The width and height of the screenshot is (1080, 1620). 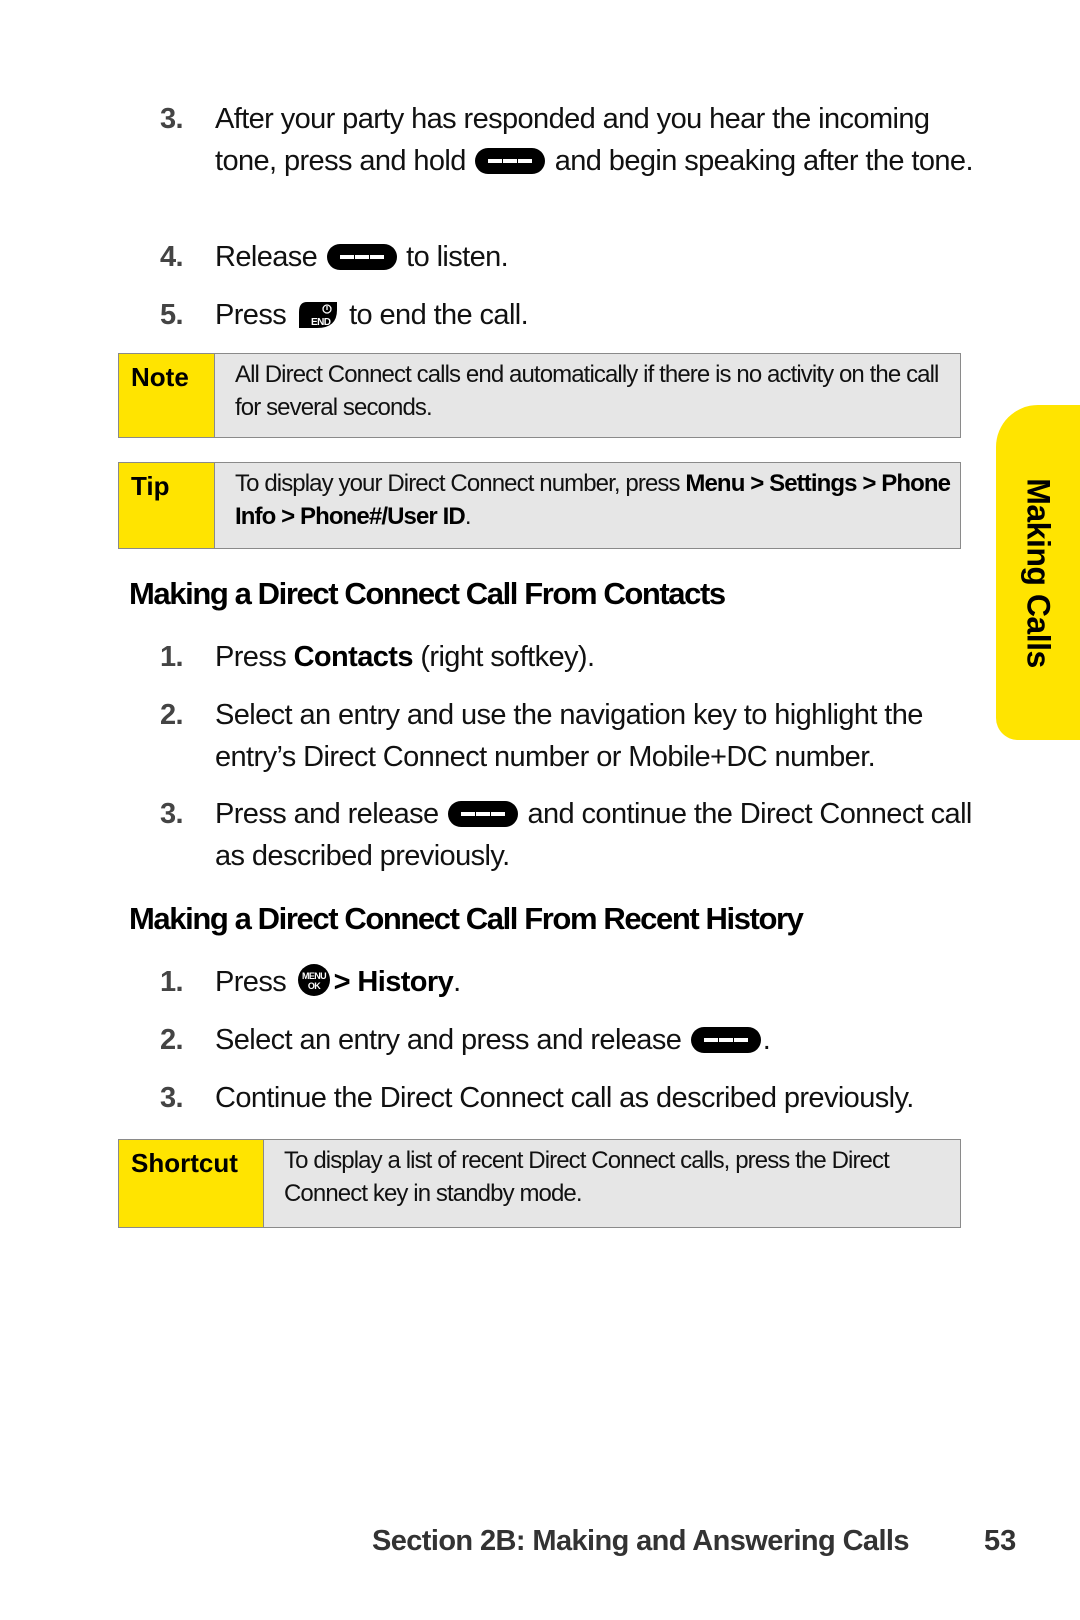 What do you see at coordinates (780, 483) in the screenshot?
I see `tip-menu-path: Menu > Settings >` at bounding box center [780, 483].